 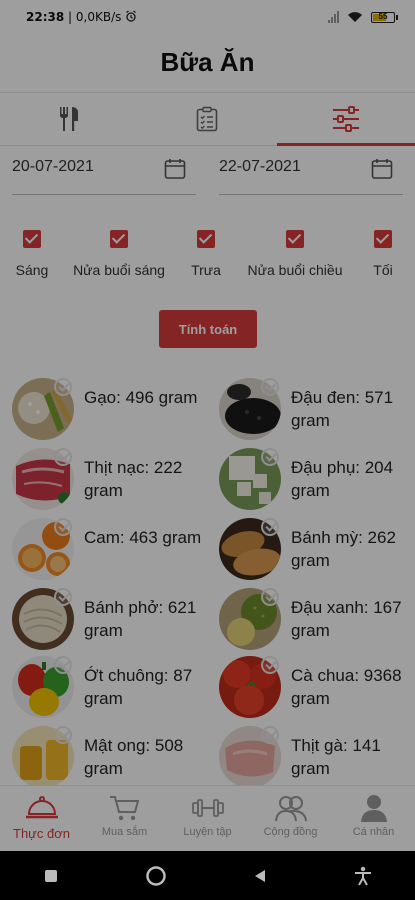 I want to click on page-title: Bữa Ăn, so click(x=207, y=62).